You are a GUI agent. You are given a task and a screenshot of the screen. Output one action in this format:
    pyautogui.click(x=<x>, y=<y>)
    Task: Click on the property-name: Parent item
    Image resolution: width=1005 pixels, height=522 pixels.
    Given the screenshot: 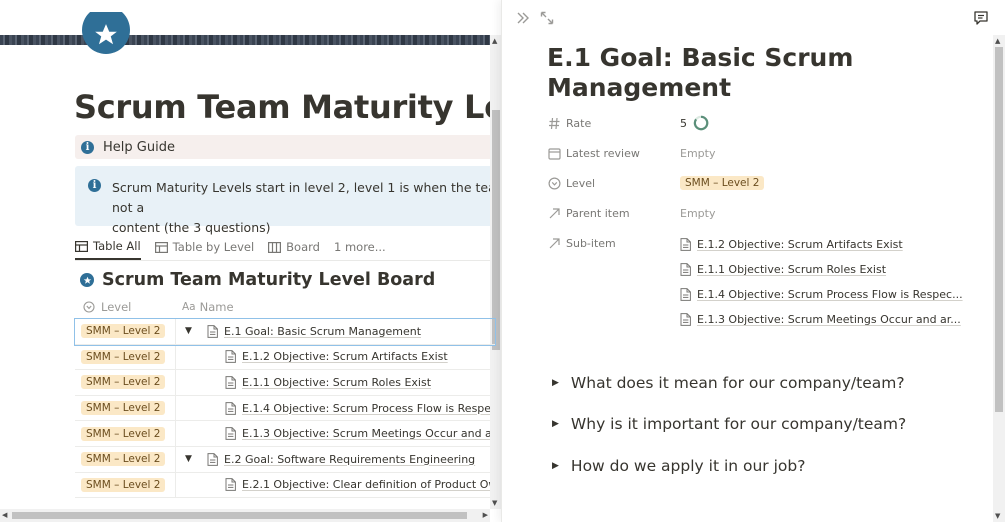 What is the action you would take?
    pyautogui.click(x=589, y=213)
    